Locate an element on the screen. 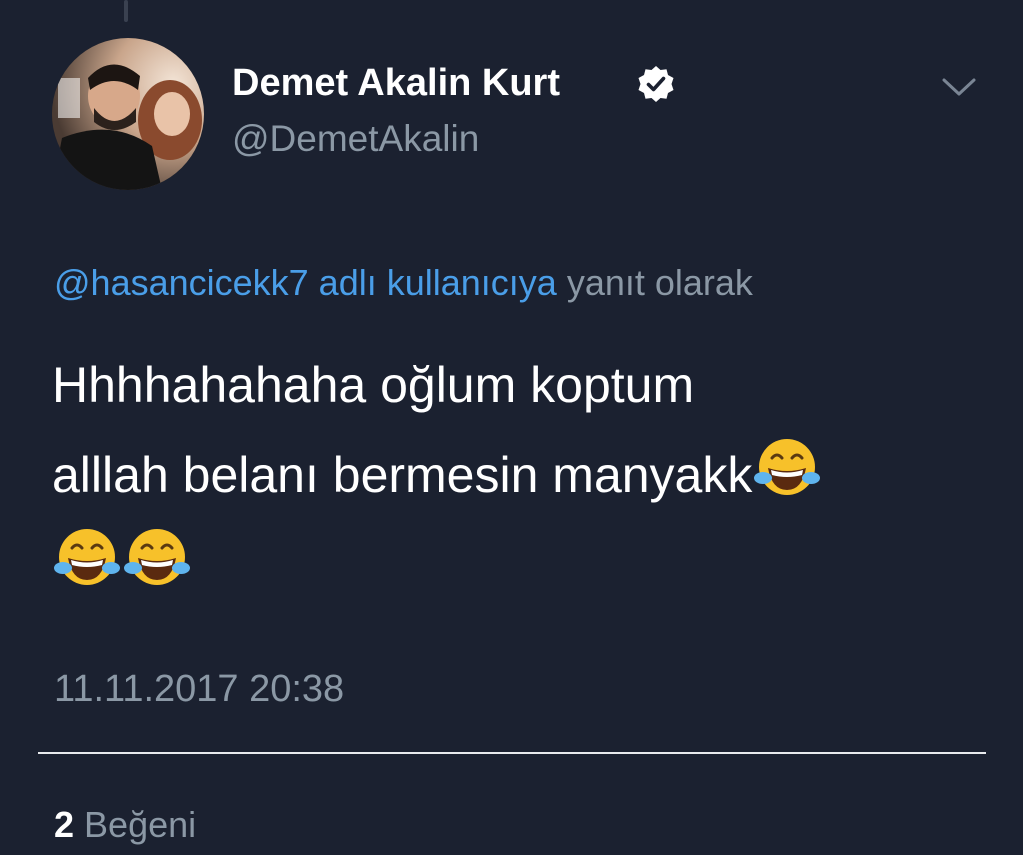 Image resolution: width=1023 pixels, height=855 pixels. reply-suffix-text: yanıt olarak is located at coordinates (659, 282).